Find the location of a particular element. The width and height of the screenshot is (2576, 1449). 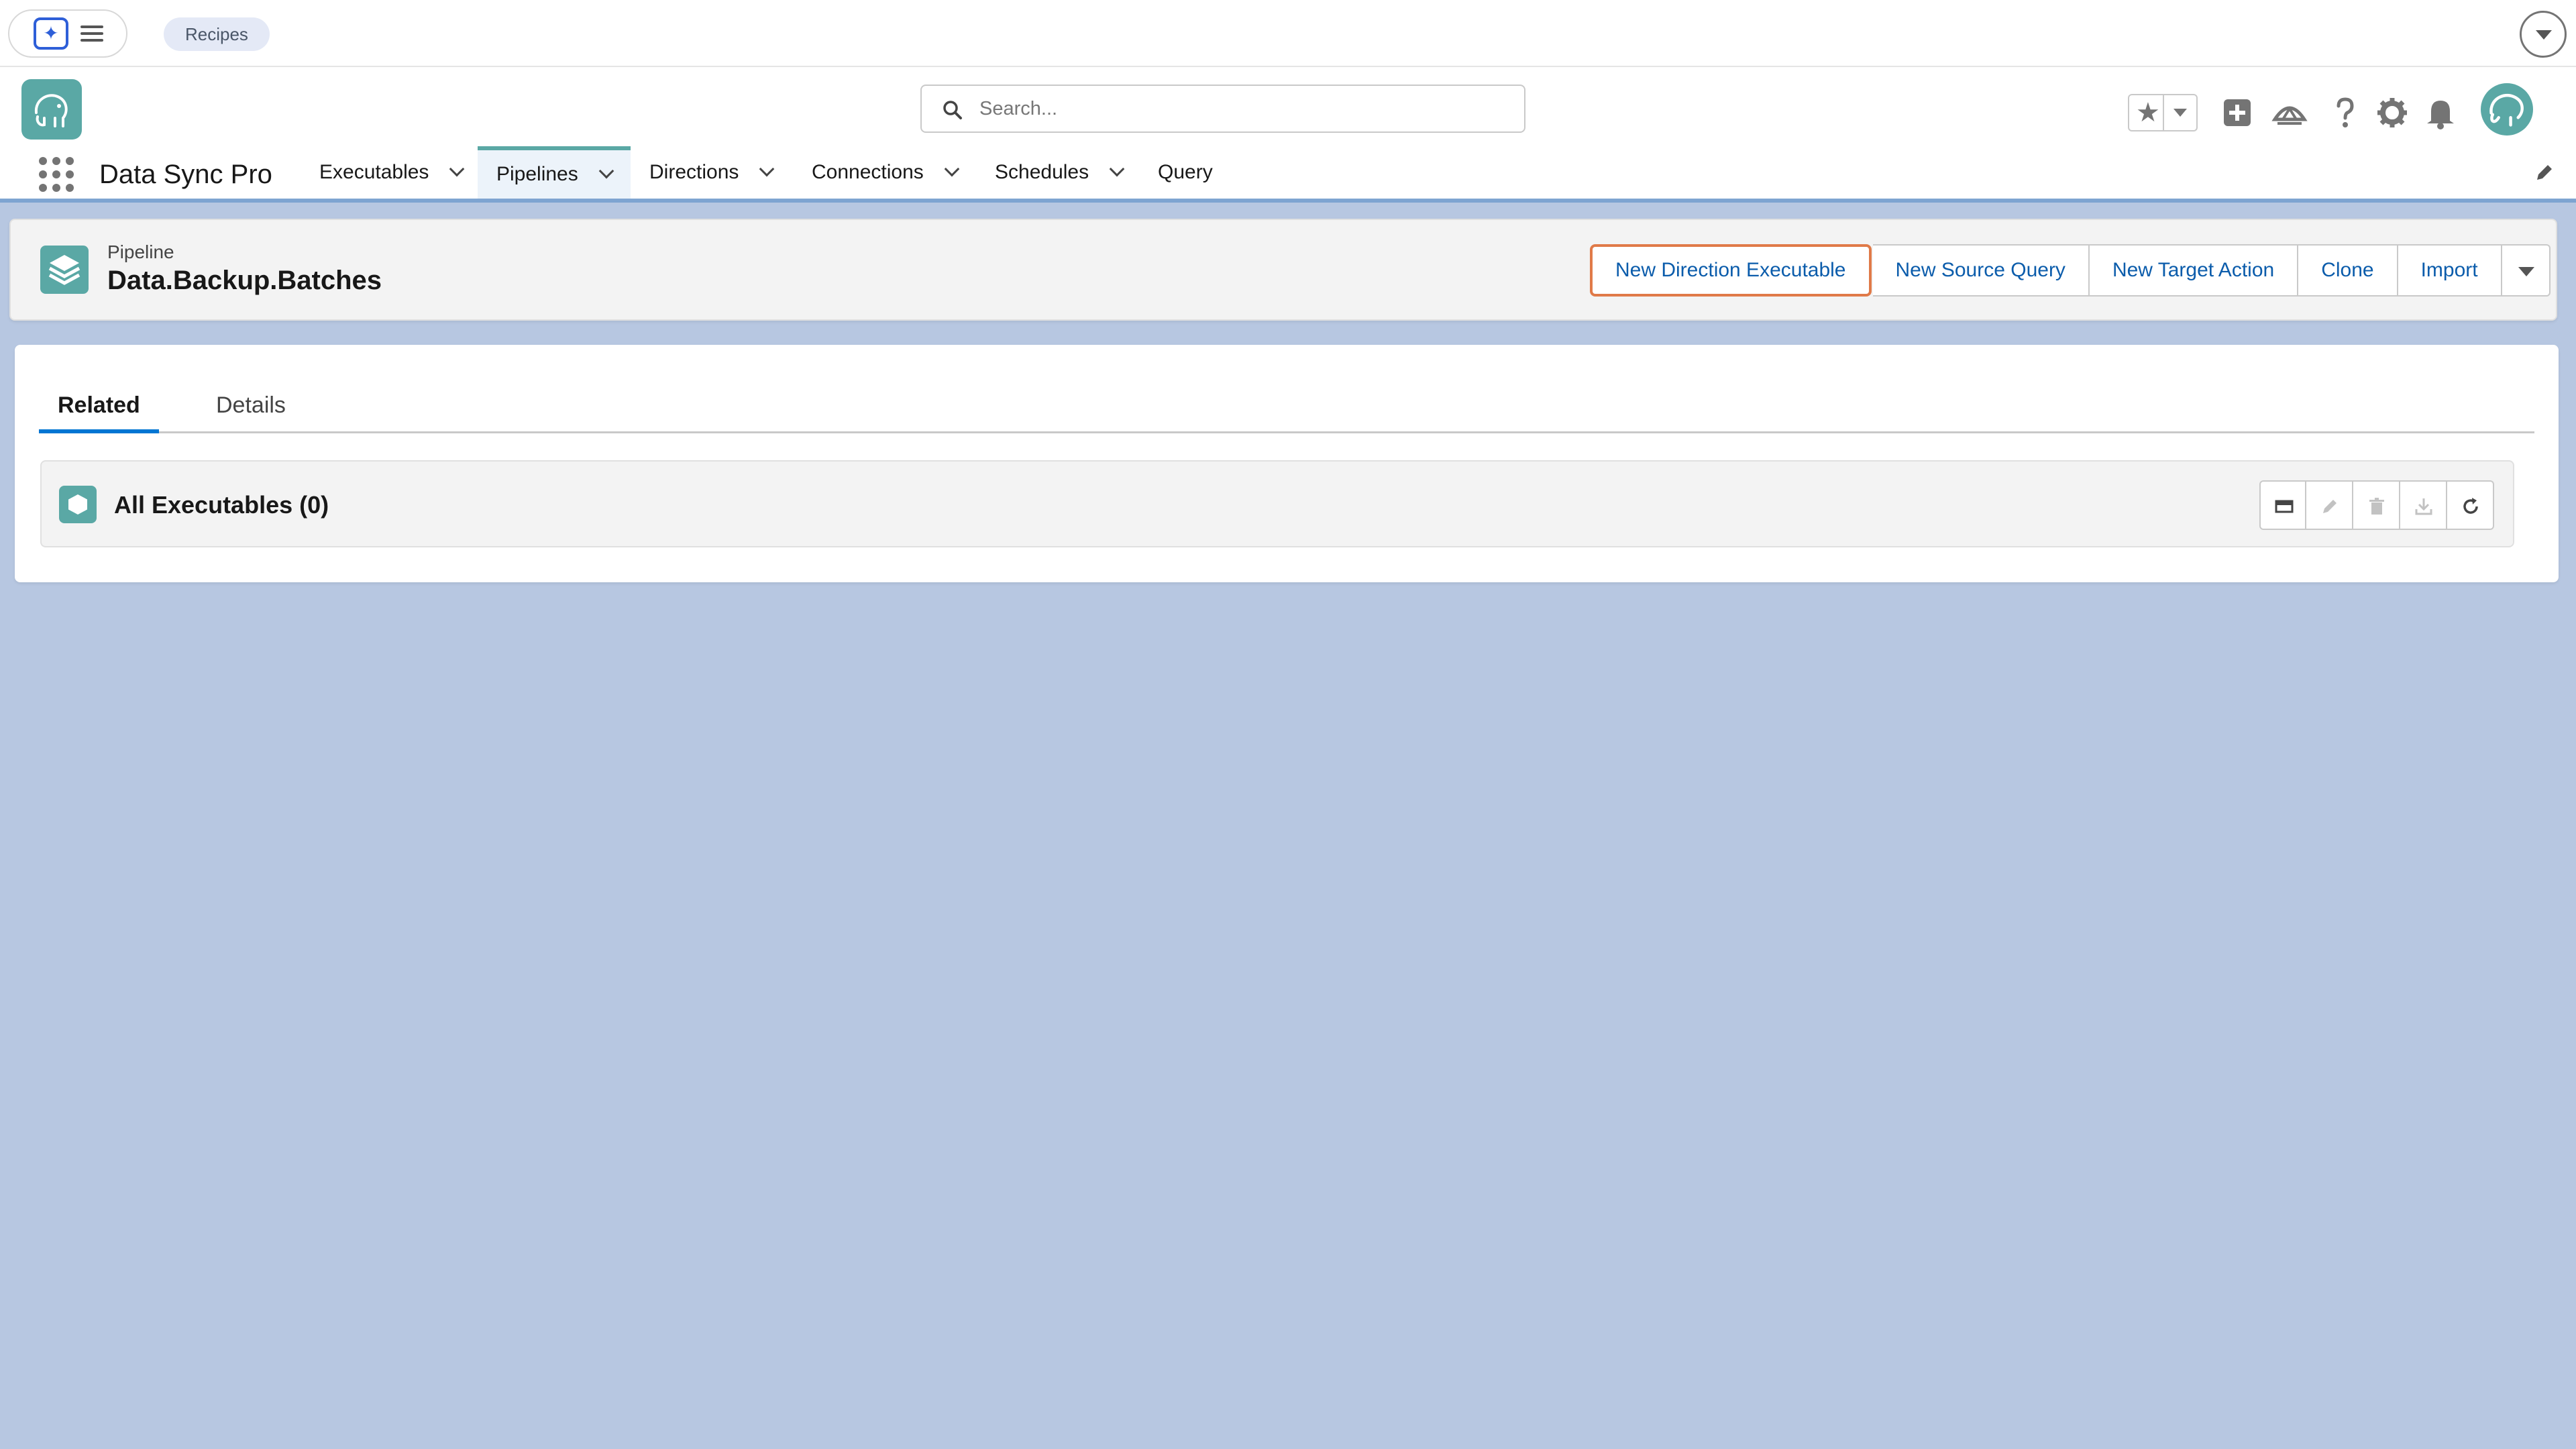

settings-gear-icon is located at coordinates (2392, 113).